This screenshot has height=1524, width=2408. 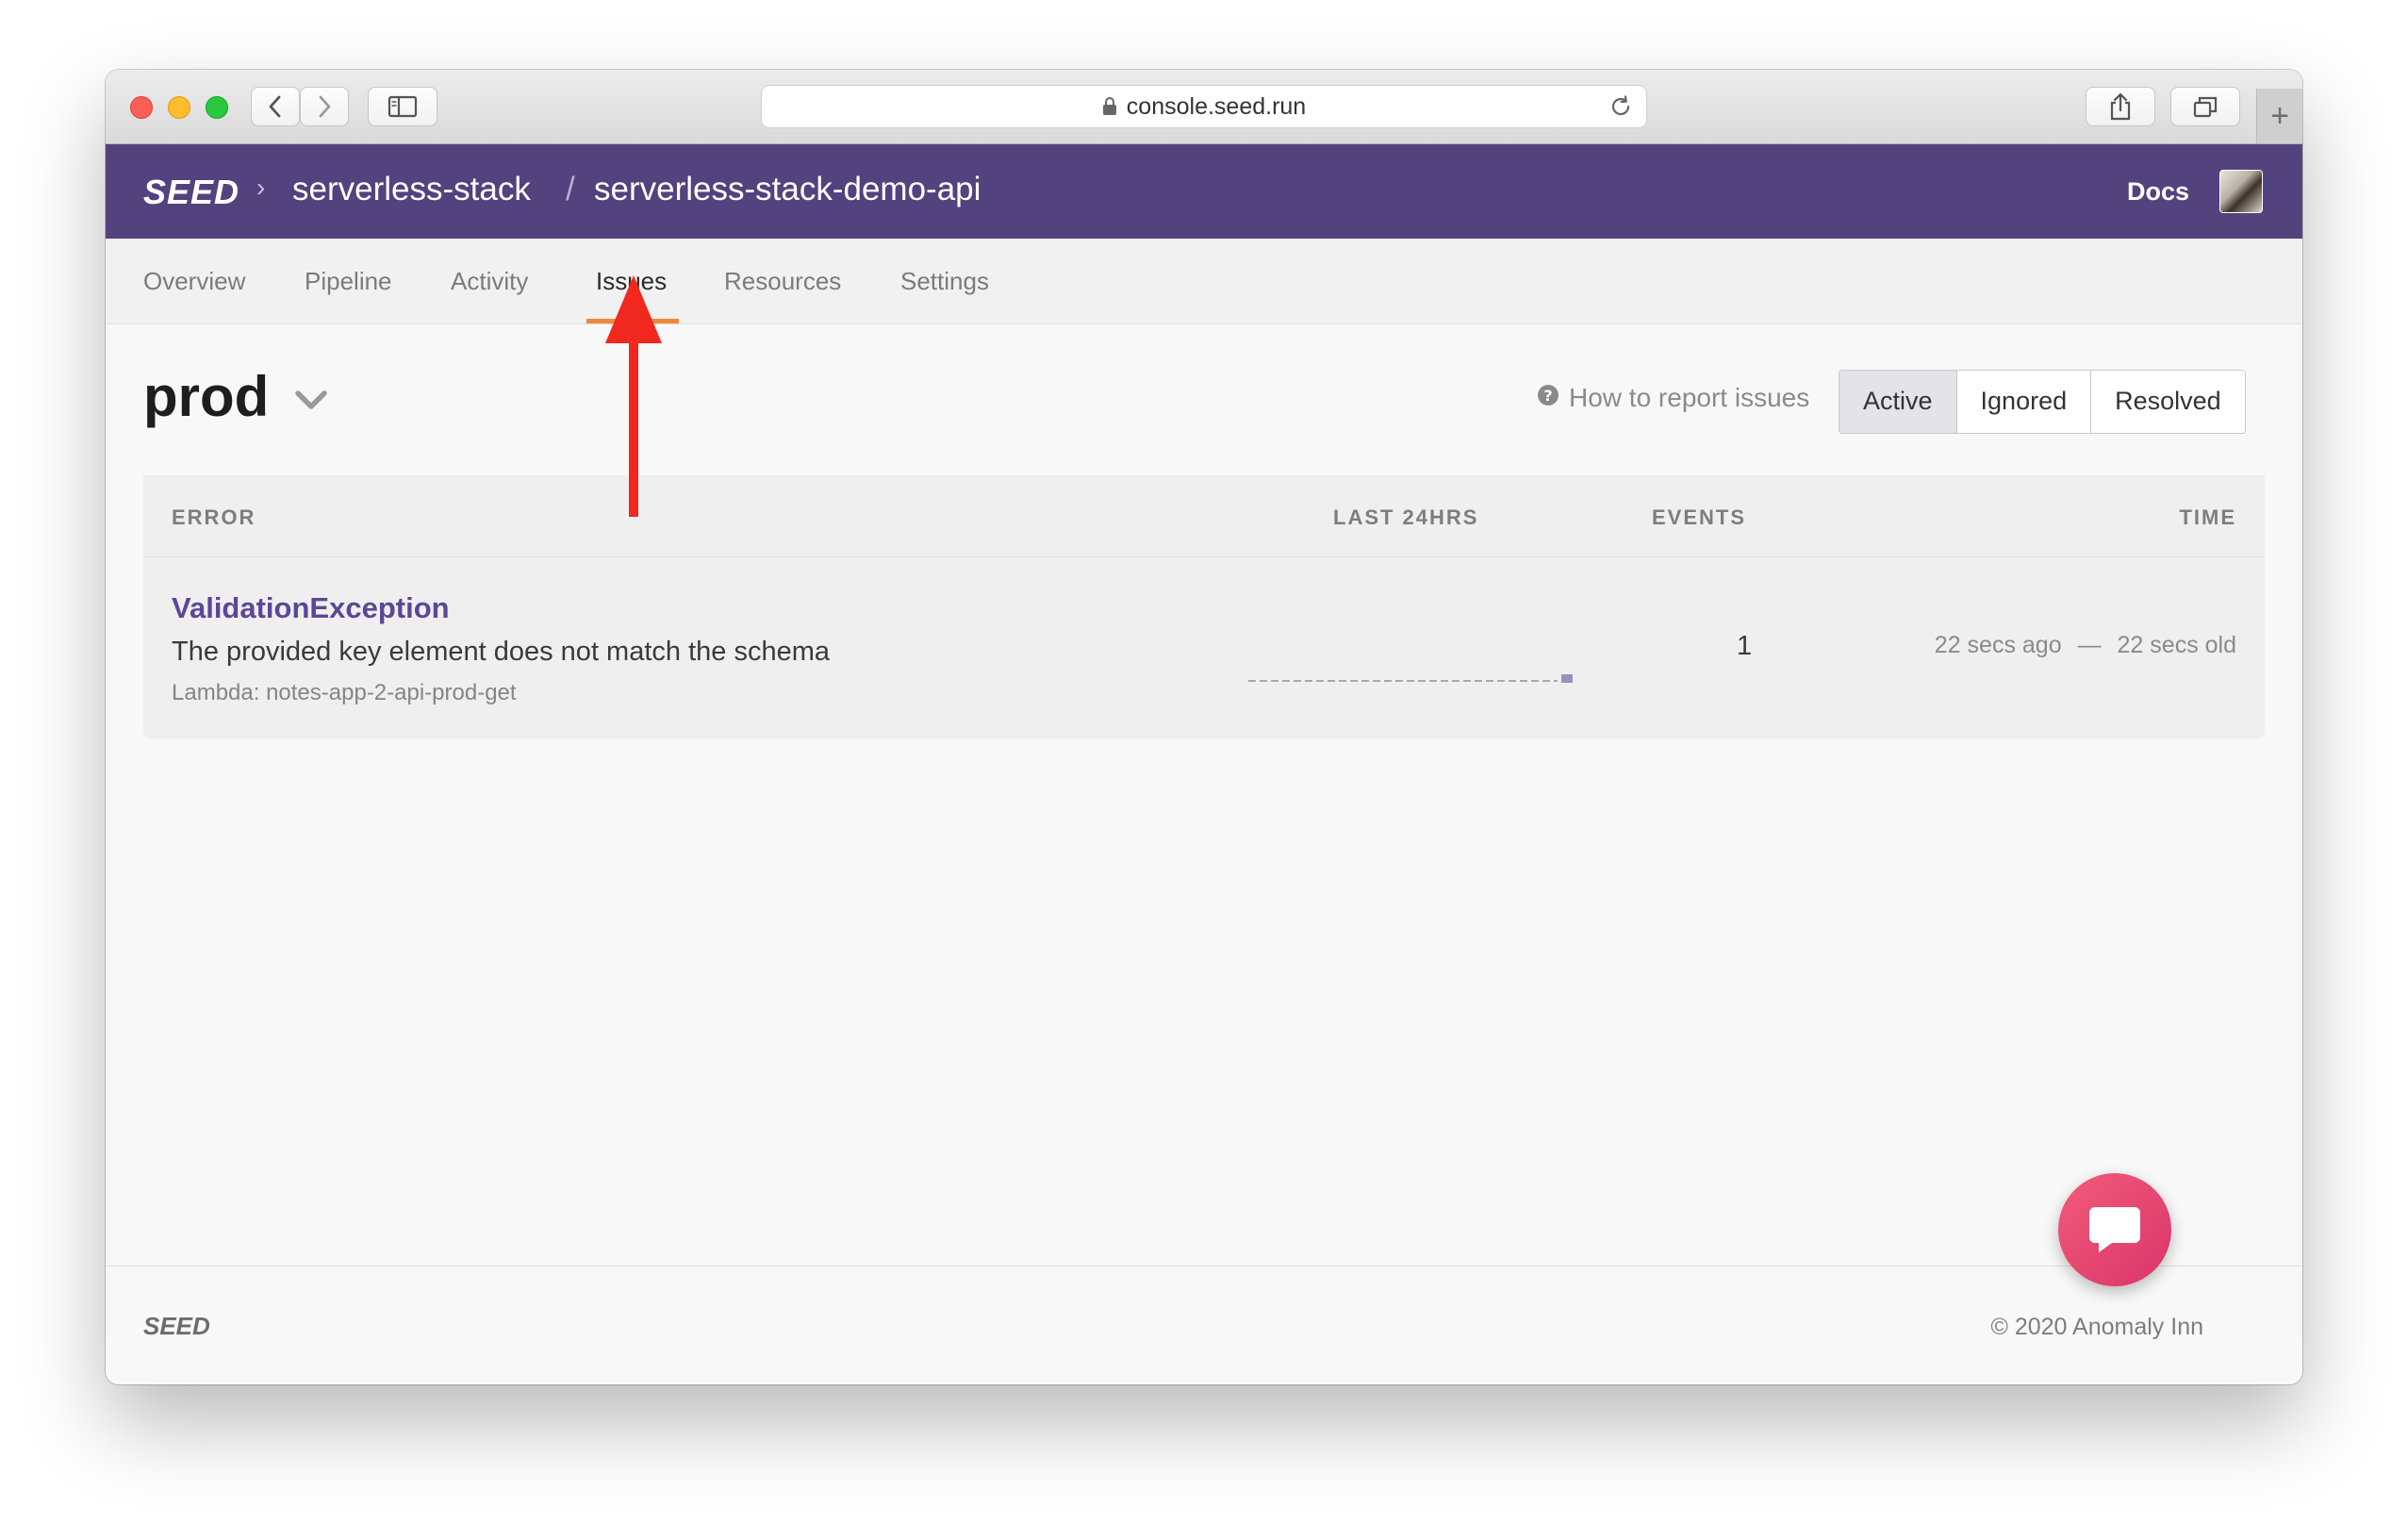 I want to click on tab-overview-button, so click(x=2205, y=106).